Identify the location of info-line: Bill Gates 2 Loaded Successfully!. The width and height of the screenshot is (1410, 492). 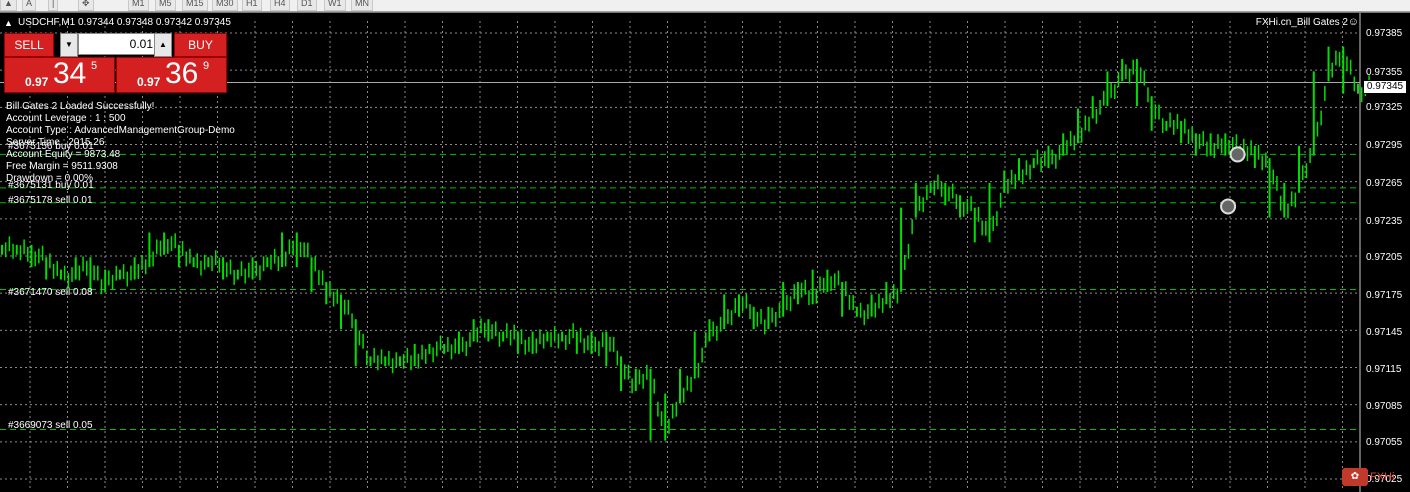
(80, 106).